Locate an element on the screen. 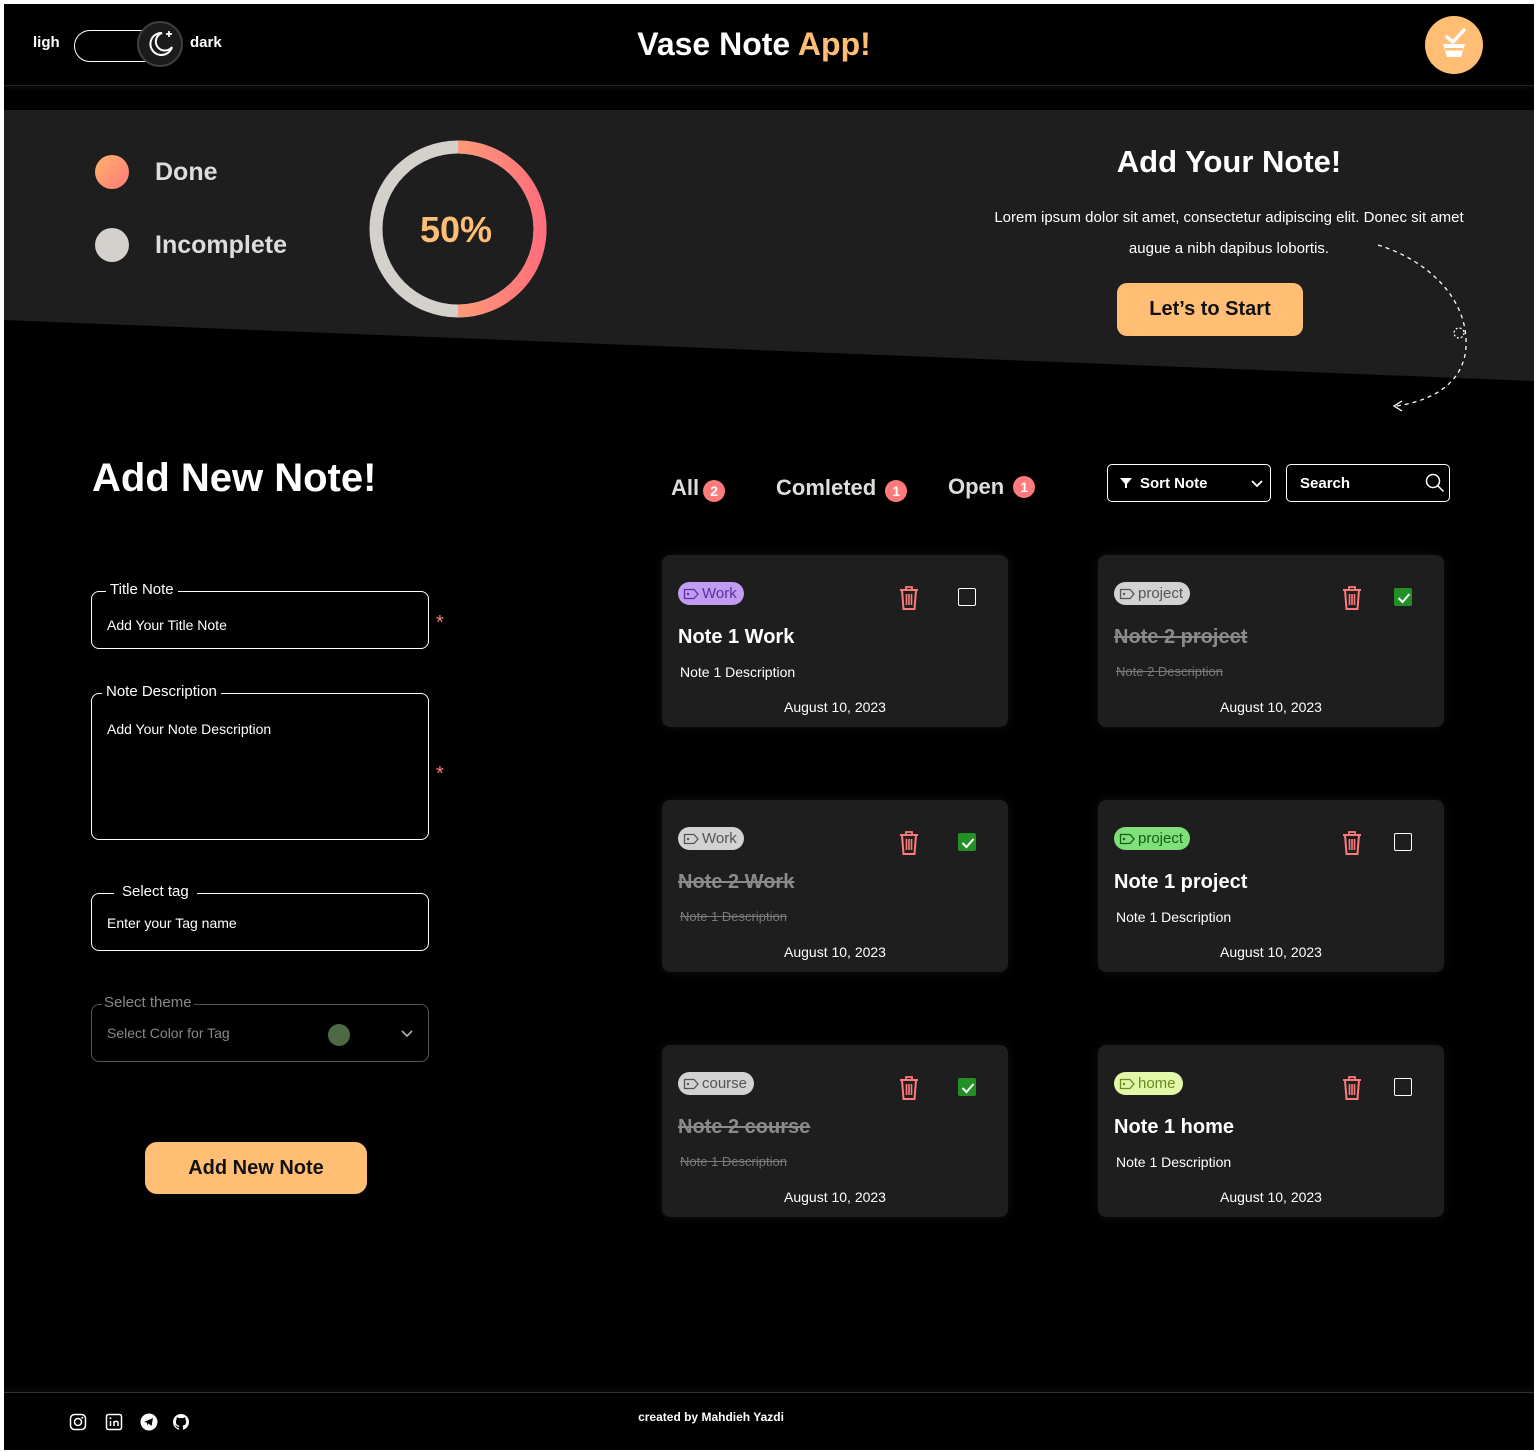 The width and height of the screenshot is (1538, 1452). title-required-mark: * is located at coordinates (440, 623).